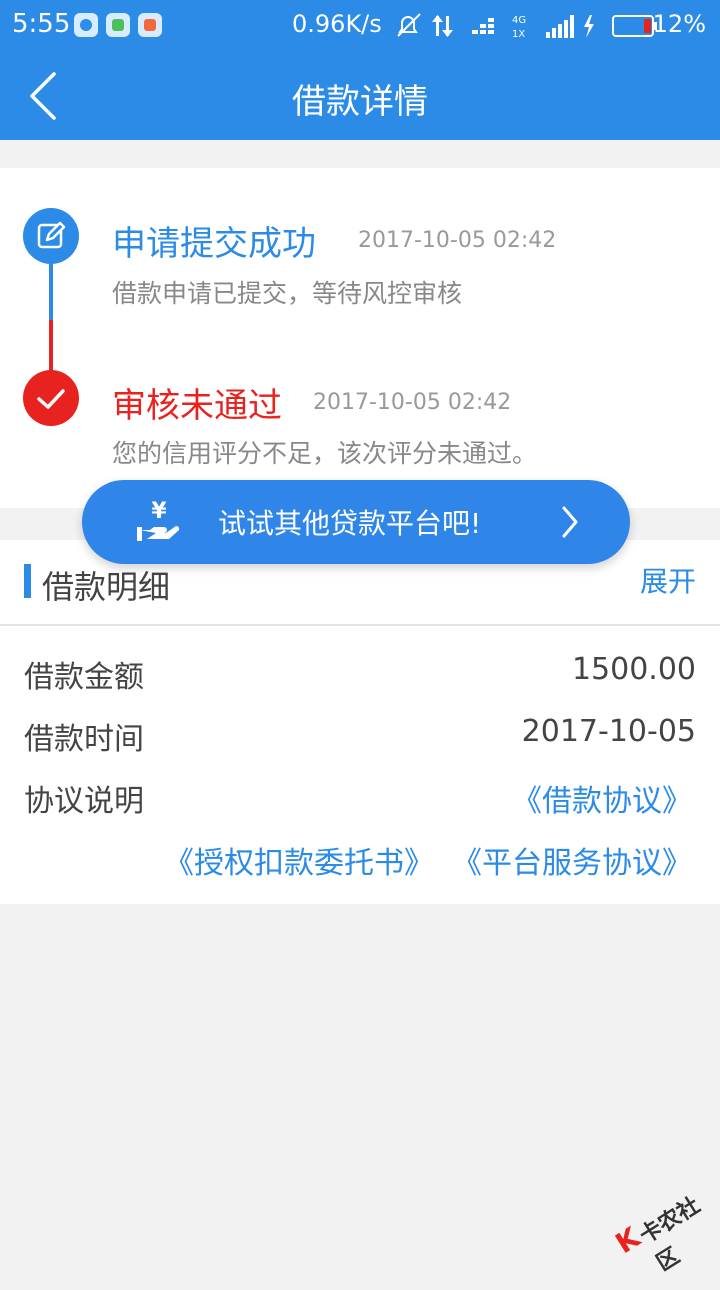  I want to click on status-icons: 4G 1X, so click(495, 26).